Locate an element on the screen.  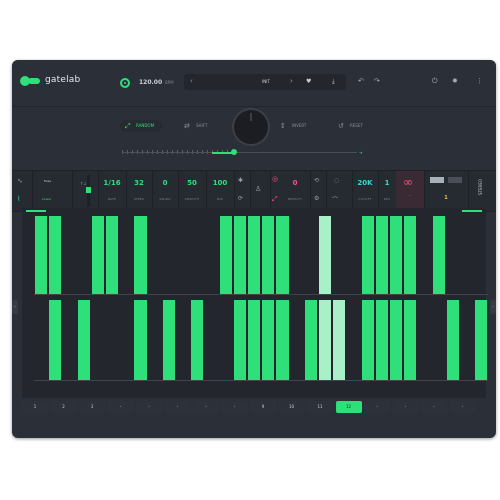
download-icon: ⤓ is located at coordinates (333, 82).